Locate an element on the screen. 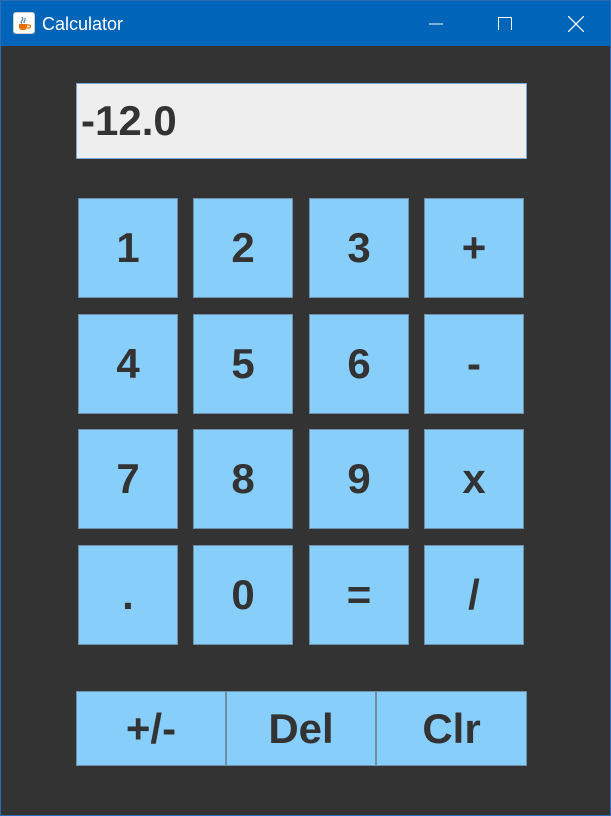 This screenshot has height=816, width=611. minimize-icon is located at coordinates (436, 24).